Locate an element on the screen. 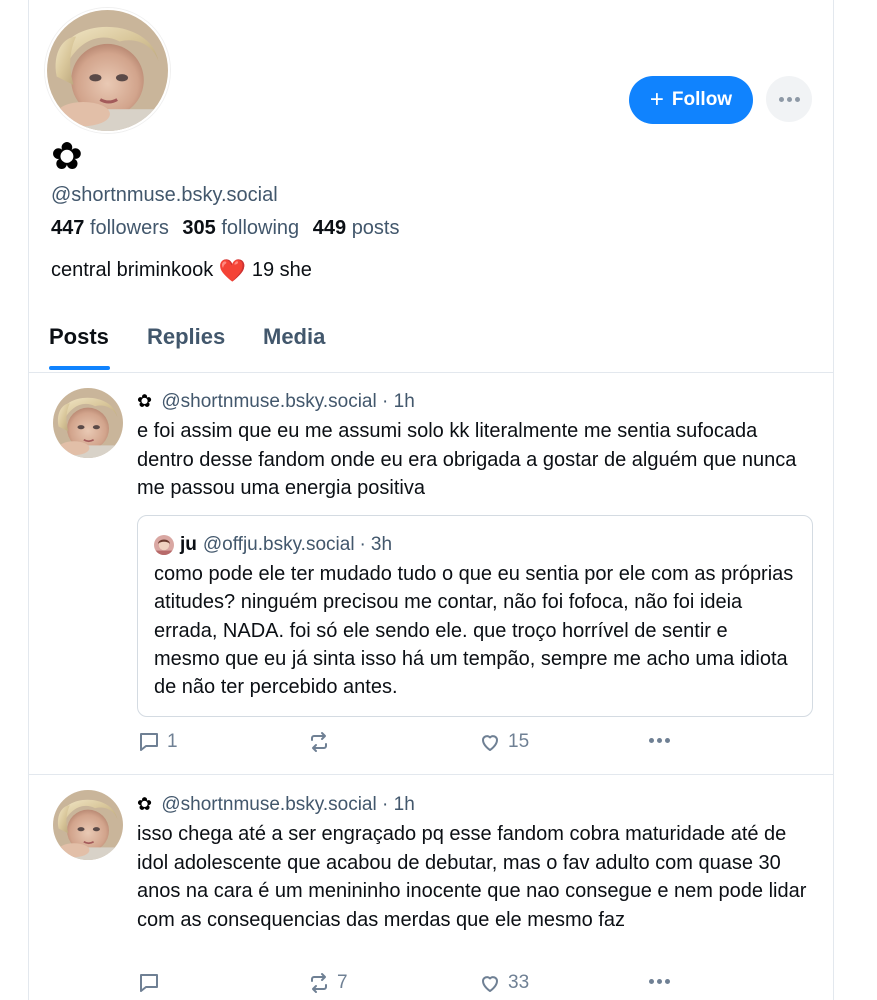 This screenshot has height=1000, width=877. posts-stat: 449 posts is located at coordinates (356, 228).